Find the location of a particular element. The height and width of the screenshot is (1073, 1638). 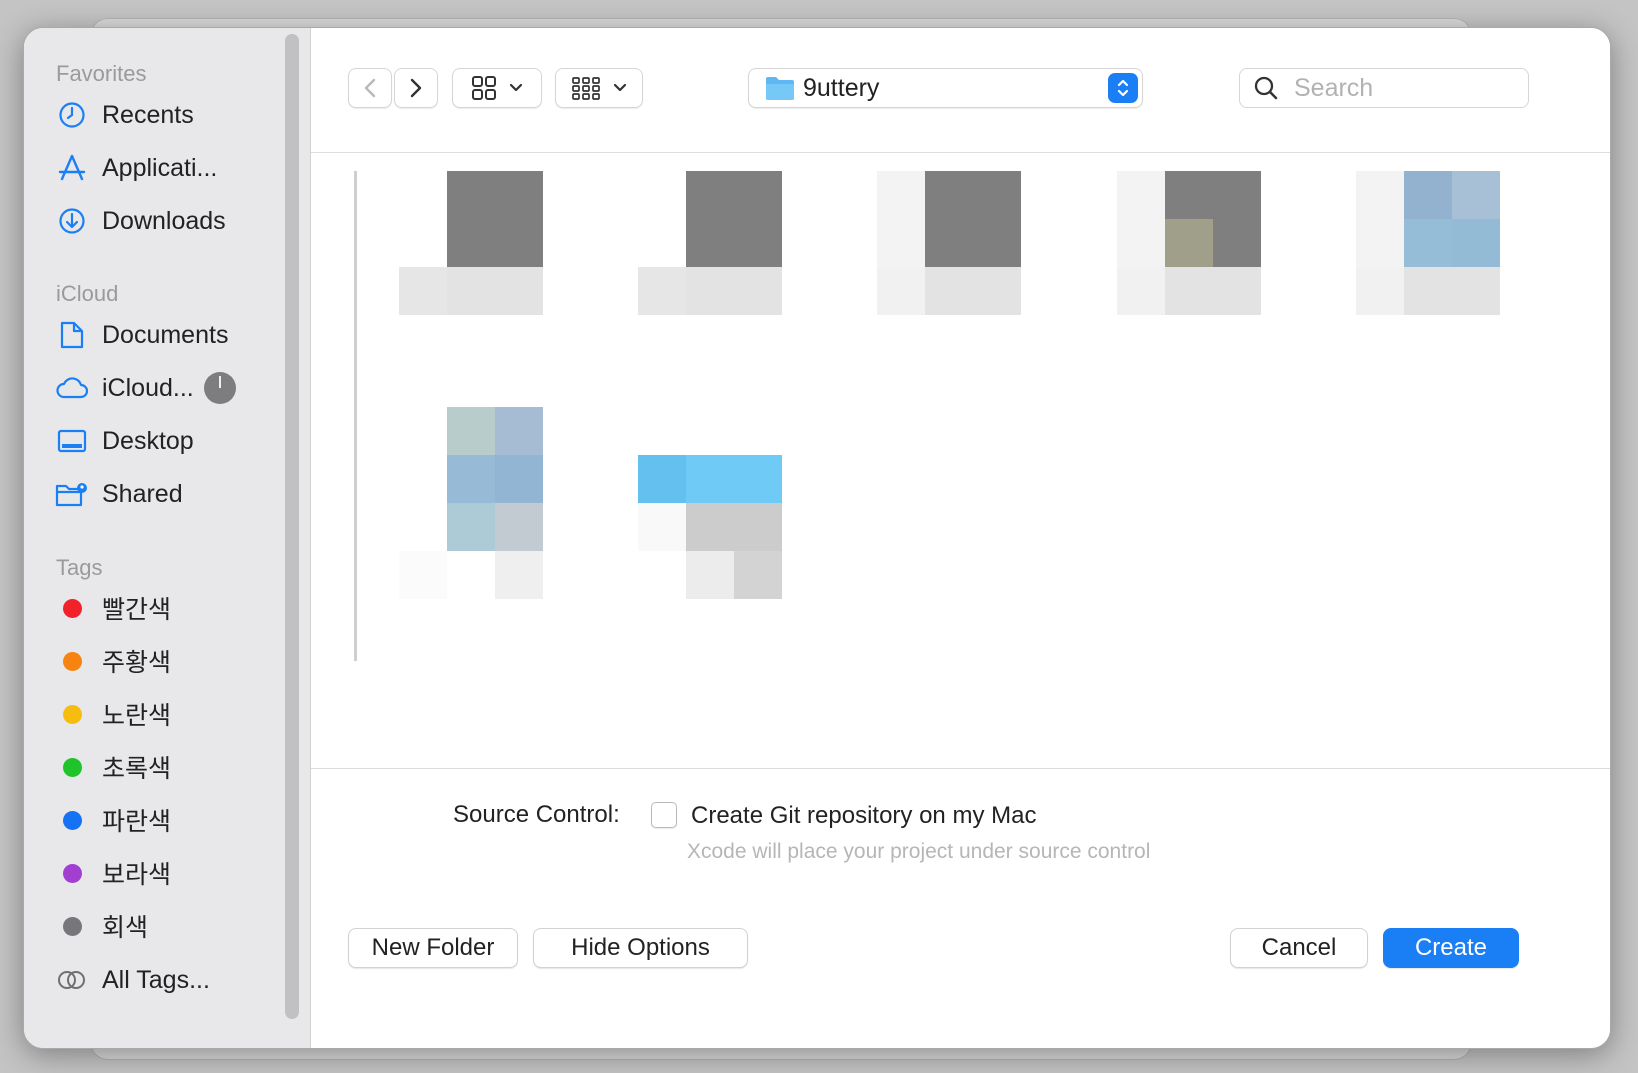

sidebar-item-label: Documents is located at coordinates (165, 334).